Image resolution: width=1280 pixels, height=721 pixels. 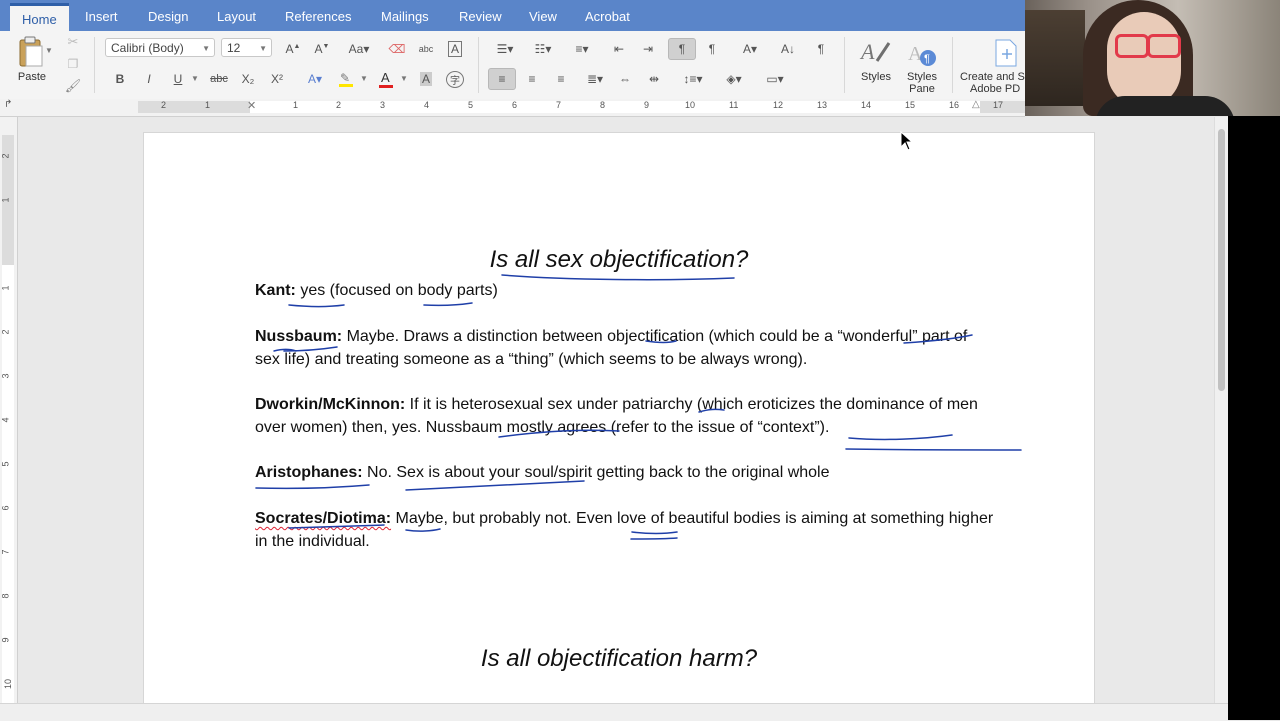 What do you see at coordinates (933, 449) in the screenshot?
I see `ink-underline` at bounding box center [933, 449].